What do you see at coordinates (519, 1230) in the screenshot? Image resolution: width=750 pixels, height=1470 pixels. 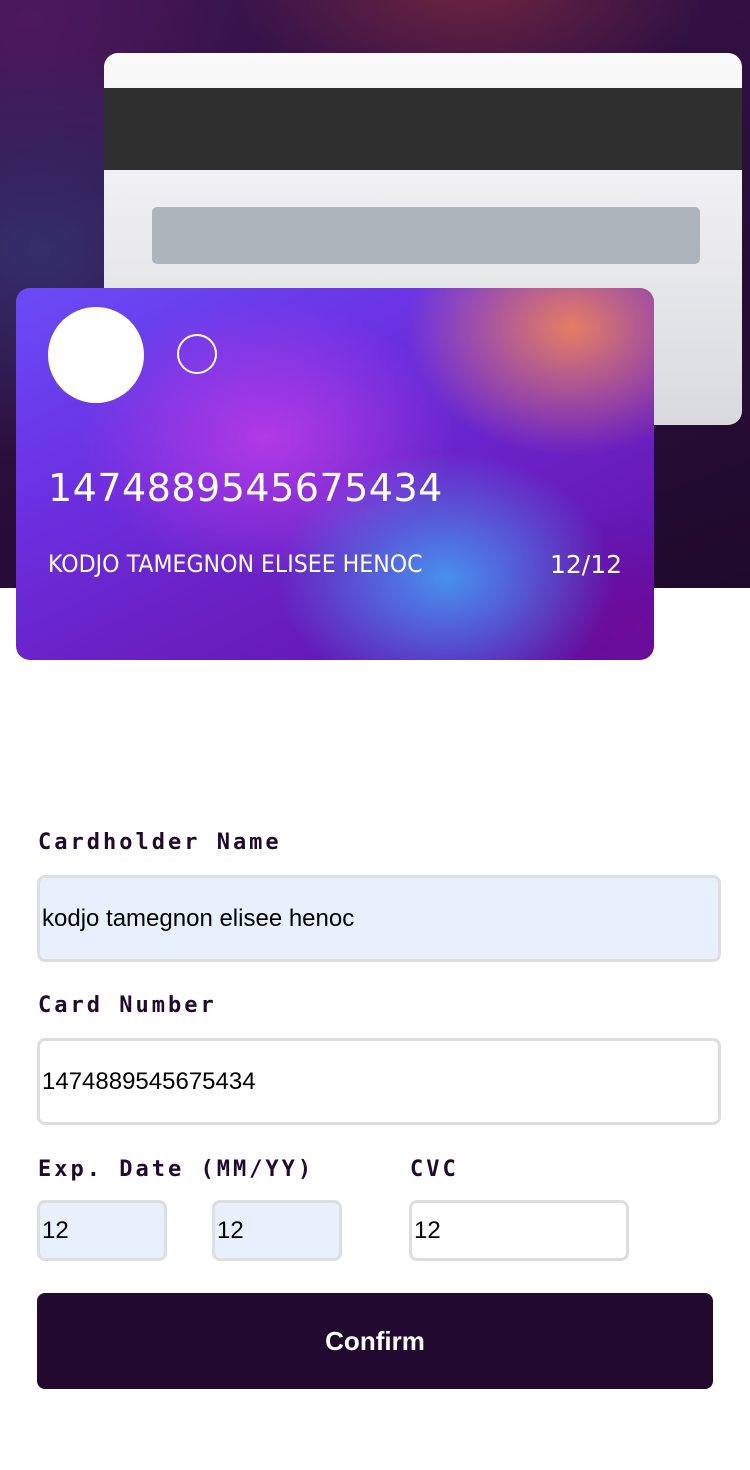 I see `cvc-input` at bounding box center [519, 1230].